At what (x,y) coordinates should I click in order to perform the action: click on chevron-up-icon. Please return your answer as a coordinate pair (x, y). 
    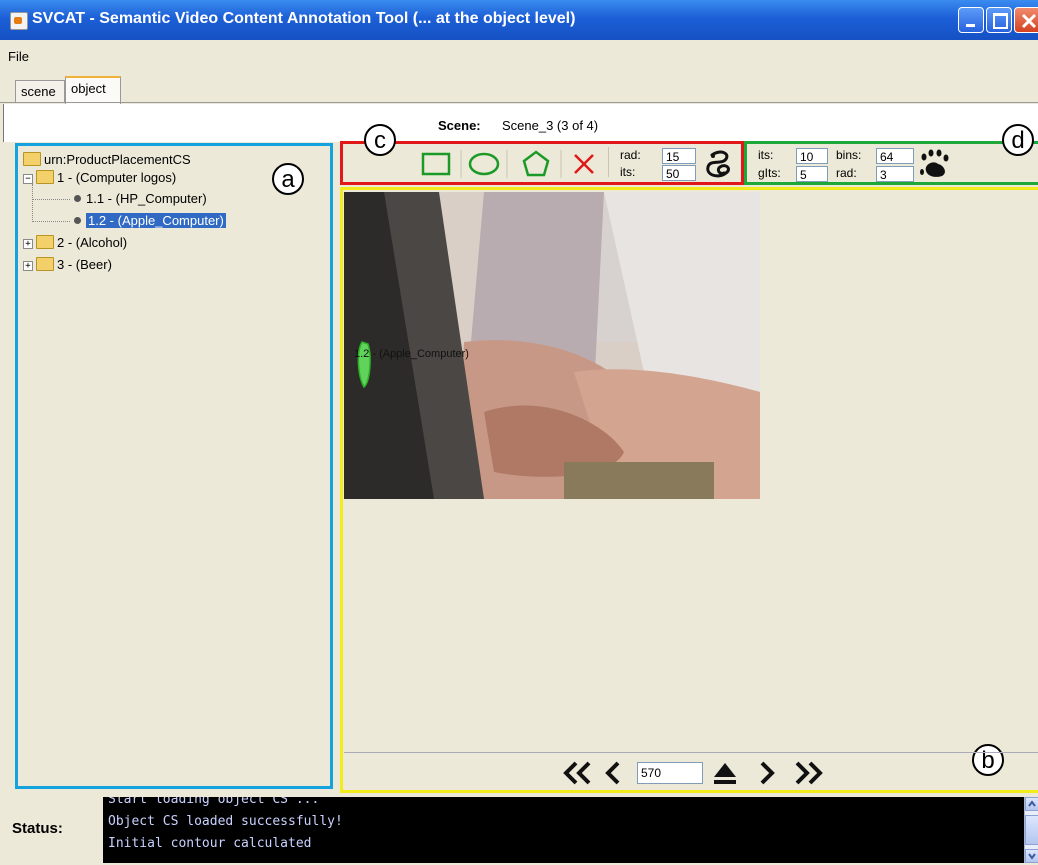
    Looking at the image, I should click on (1032, 803).